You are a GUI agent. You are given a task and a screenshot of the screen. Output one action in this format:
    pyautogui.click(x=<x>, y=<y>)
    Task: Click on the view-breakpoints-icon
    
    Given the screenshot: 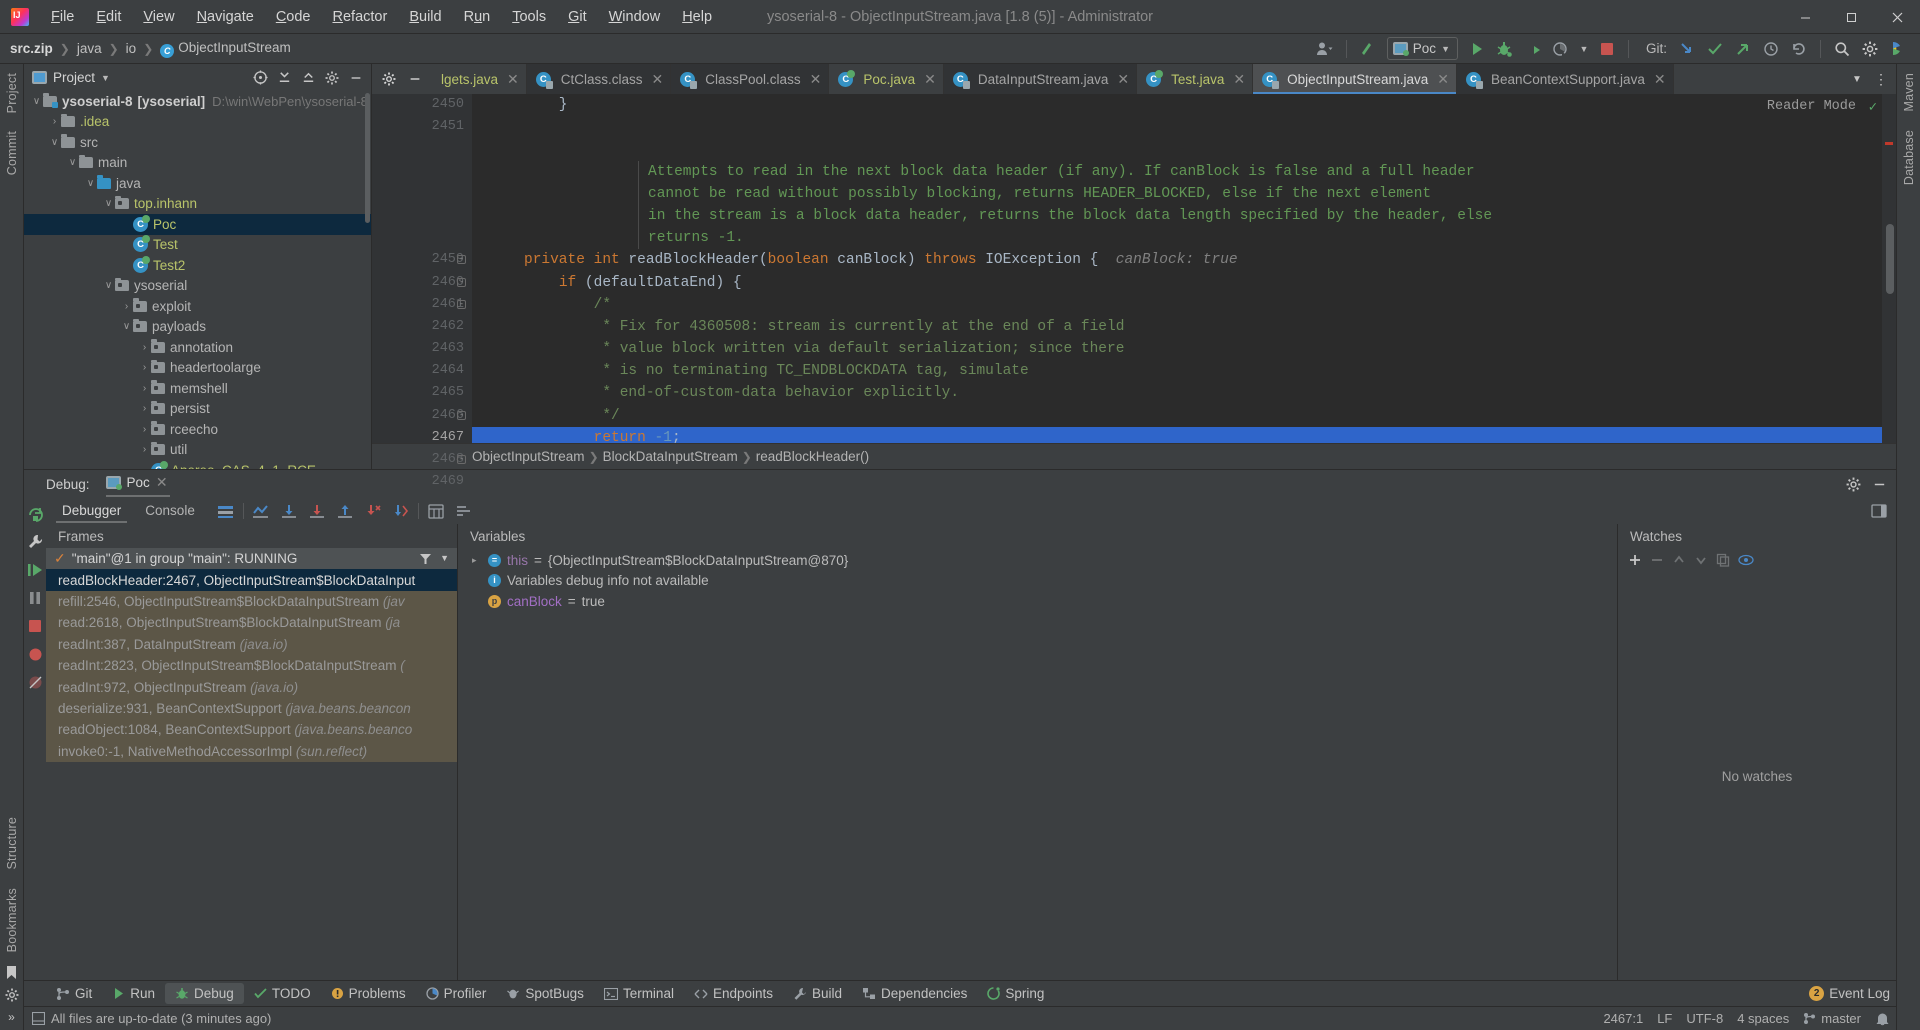 What is the action you would take?
    pyautogui.click(x=35, y=654)
    